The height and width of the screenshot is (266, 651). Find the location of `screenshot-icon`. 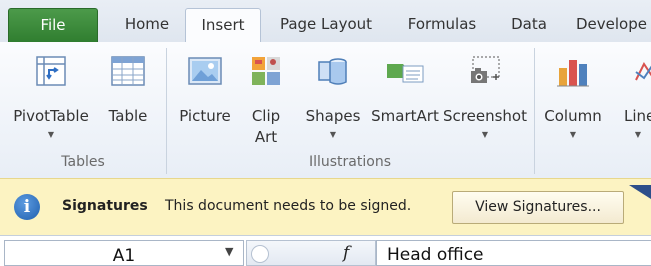

screenshot-icon is located at coordinates (485, 73).